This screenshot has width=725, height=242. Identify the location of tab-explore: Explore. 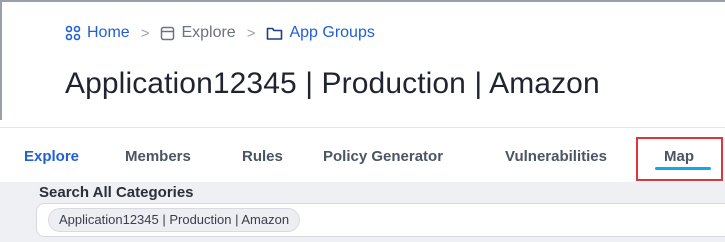
(51, 156).